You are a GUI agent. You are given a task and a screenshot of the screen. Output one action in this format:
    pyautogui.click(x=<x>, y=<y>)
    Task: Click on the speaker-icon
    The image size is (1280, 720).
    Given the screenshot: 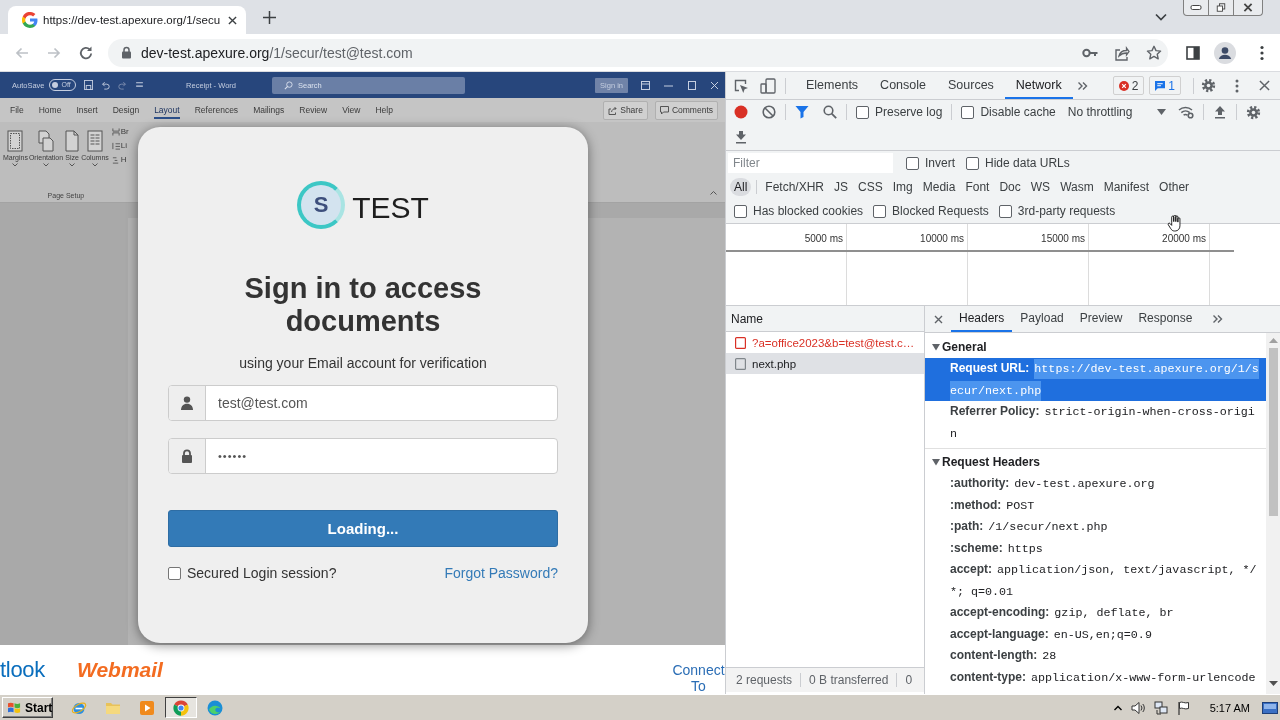 What is the action you would take?
    pyautogui.click(x=1137, y=707)
    